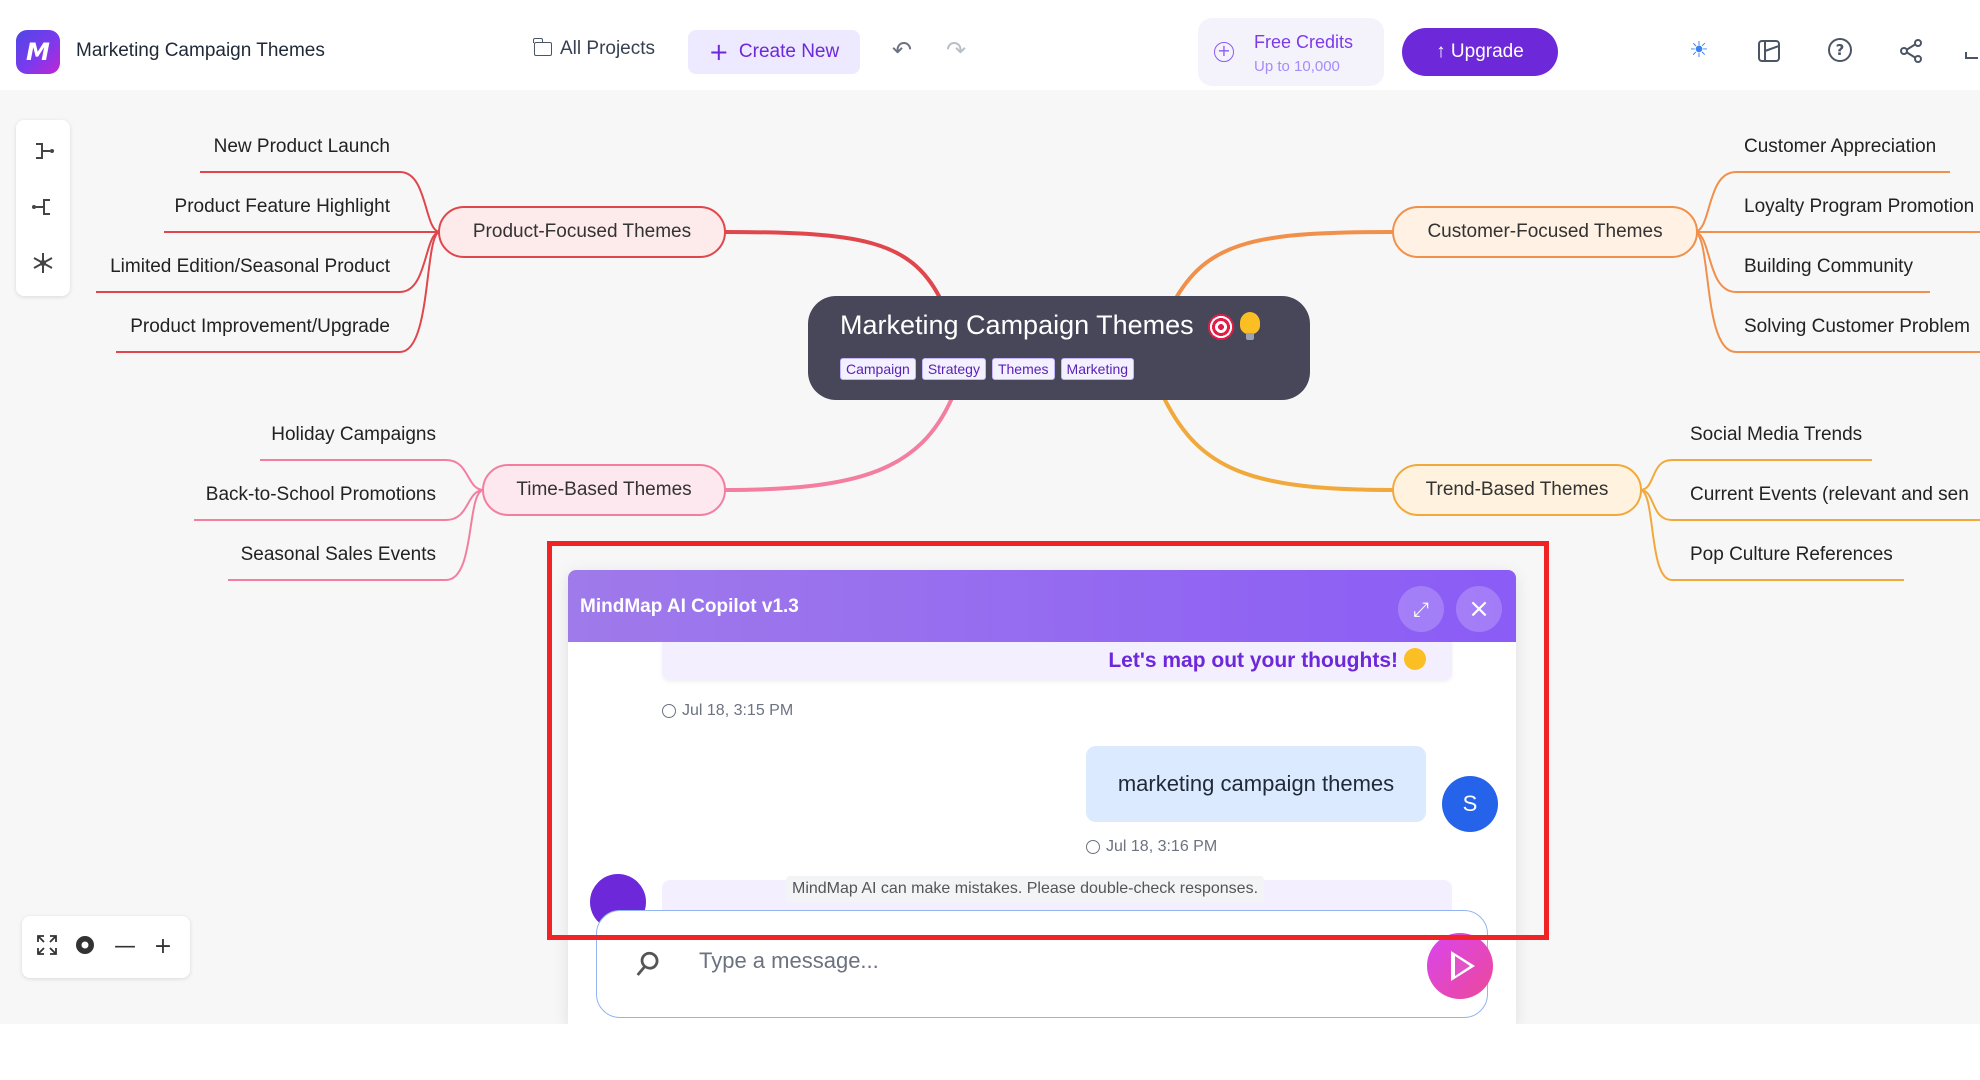 The image size is (1980, 1080). I want to click on undo-icon: ↶, so click(902, 50).